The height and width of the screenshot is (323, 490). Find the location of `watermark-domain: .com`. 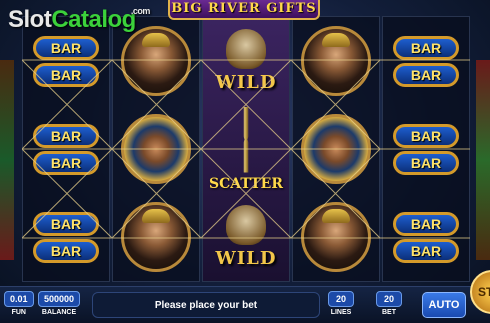

watermark-domain: .com is located at coordinates (140, 11).